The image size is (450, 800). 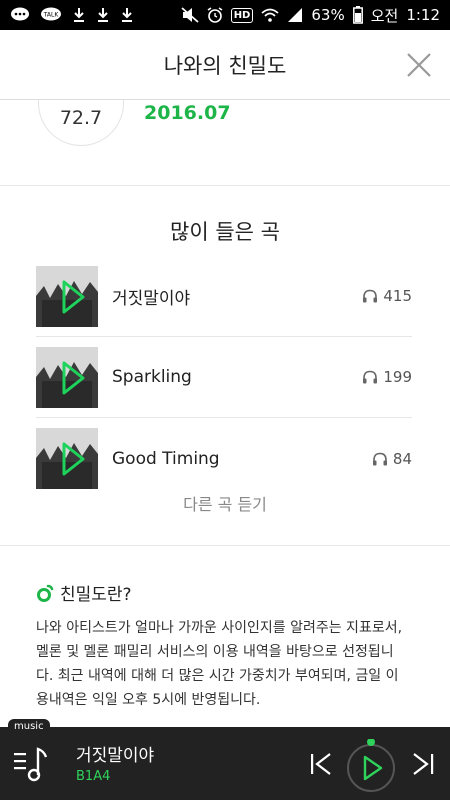 I want to click on time-period: 오전, so click(x=384, y=15).